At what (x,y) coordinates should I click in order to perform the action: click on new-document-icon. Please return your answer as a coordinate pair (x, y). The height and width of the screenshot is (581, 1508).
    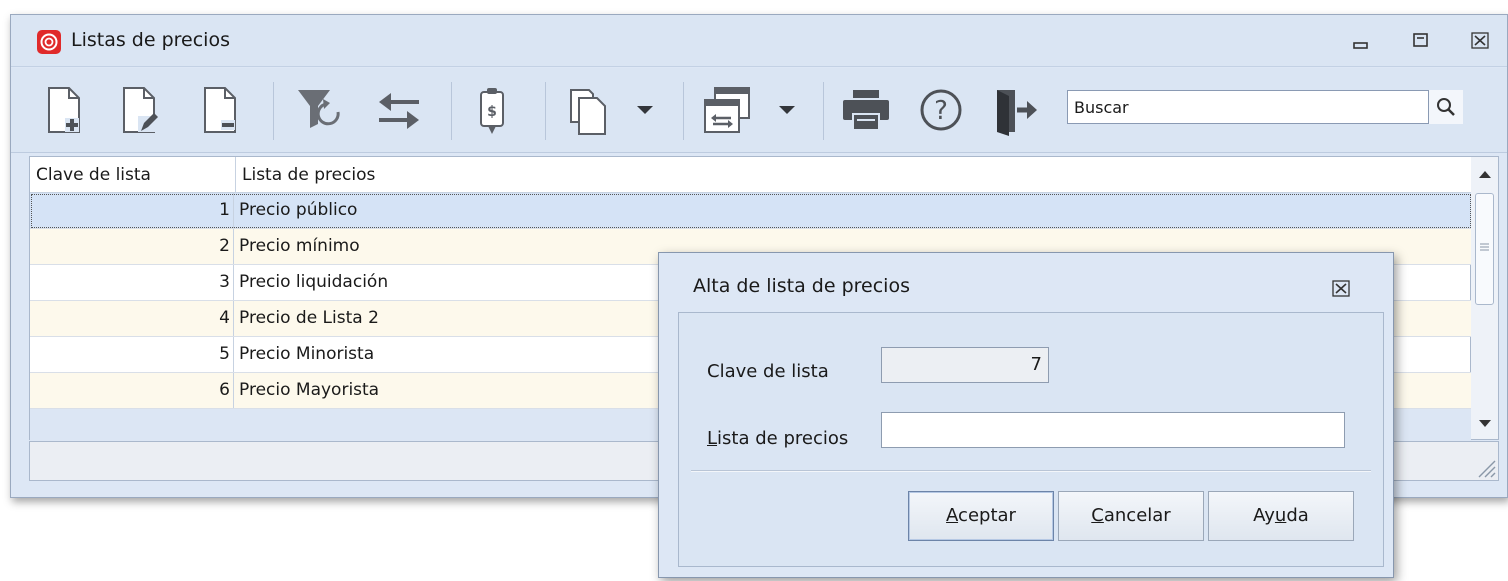
    Looking at the image, I should click on (66, 111).